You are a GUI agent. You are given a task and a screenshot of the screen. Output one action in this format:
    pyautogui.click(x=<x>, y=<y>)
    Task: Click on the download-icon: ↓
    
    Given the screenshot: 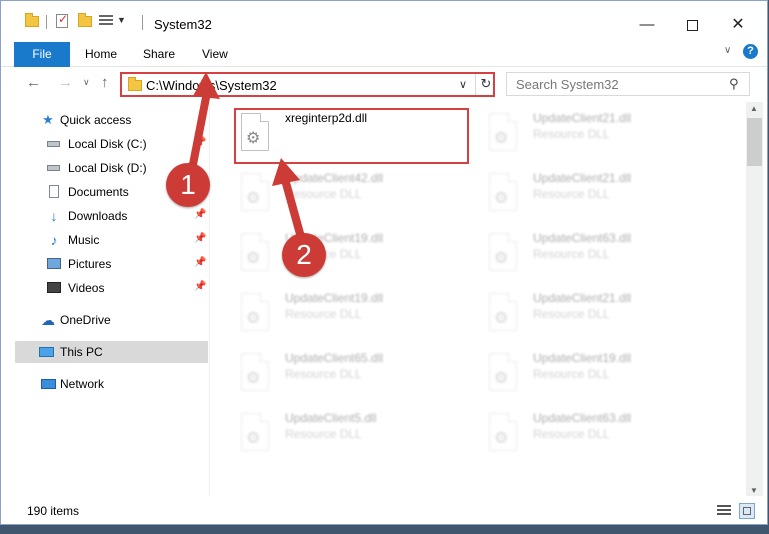 What is the action you would take?
    pyautogui.click(x=54, y=216)
    